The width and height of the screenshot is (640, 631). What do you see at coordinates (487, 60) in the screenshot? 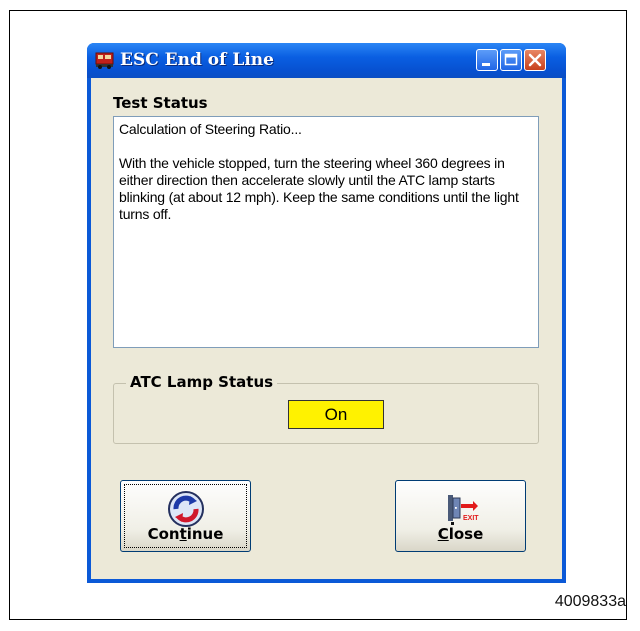
I see `minimize-button` at bounding box center [487, 60].